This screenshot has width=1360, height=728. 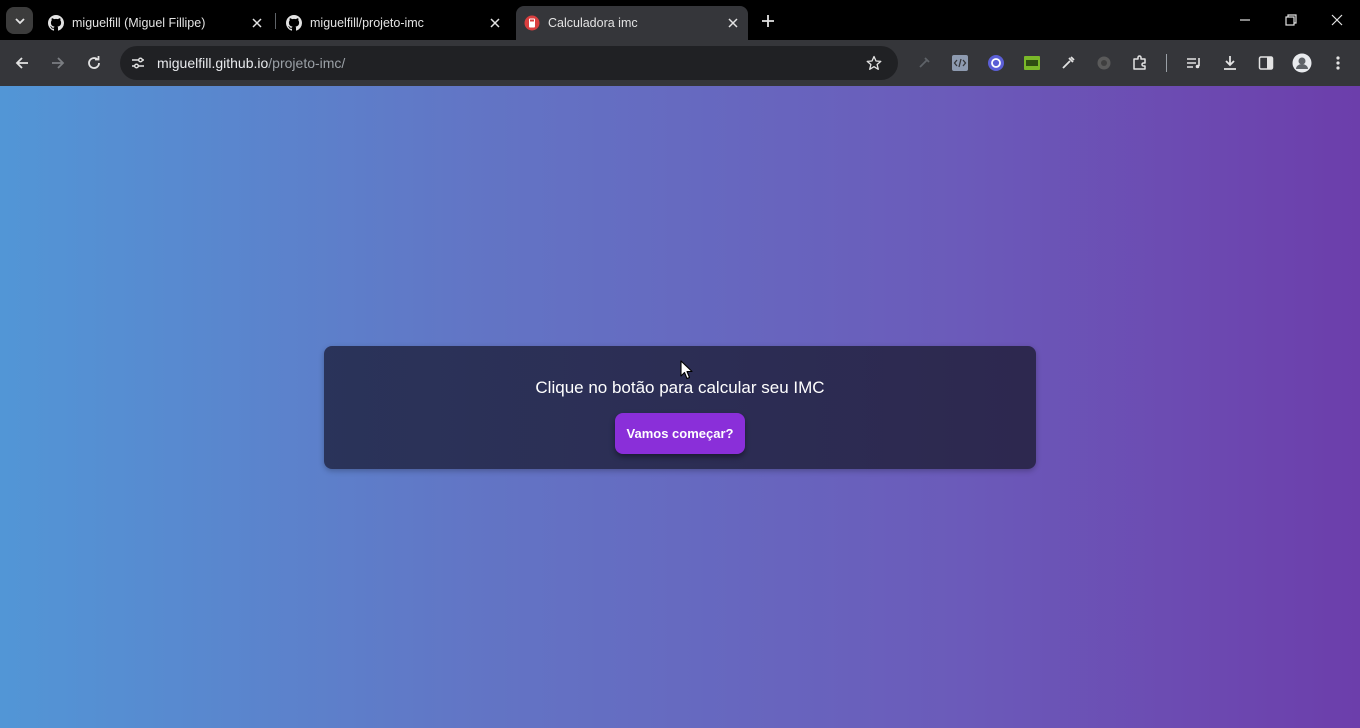 I want to click on arrow-right-icon, so click(x=58, y=63).